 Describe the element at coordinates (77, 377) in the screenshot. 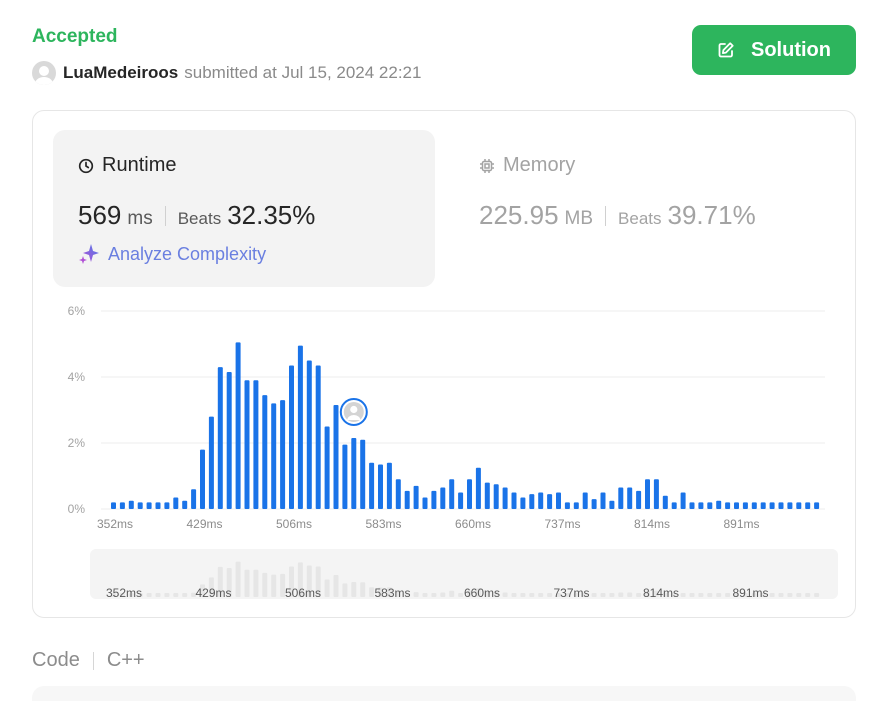

I see `y-tick-label: 4%` at that location.